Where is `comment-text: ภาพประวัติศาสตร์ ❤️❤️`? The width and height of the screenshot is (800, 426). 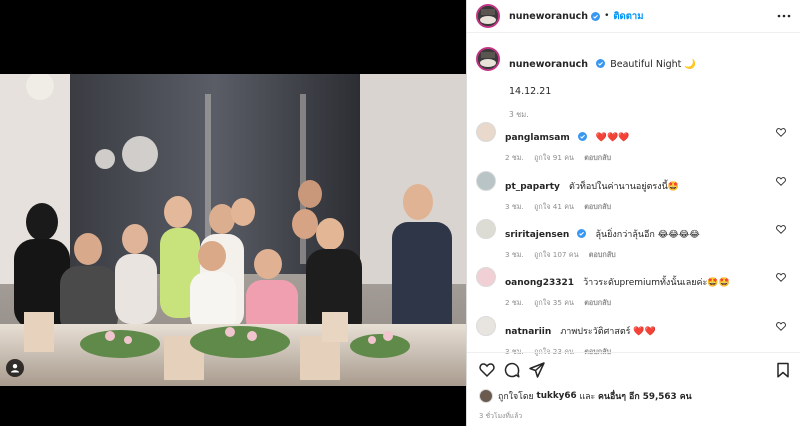
comment-text: ภาพประวัติศาสตร์ ❤️❤️ is located at coordinates (608, 332).